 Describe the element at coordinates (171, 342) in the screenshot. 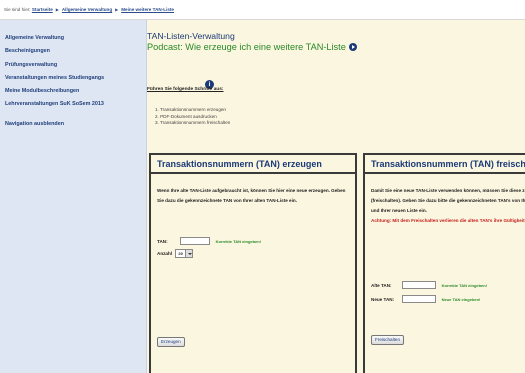

I see `erzeugen-button: Erzeugen` at that location.